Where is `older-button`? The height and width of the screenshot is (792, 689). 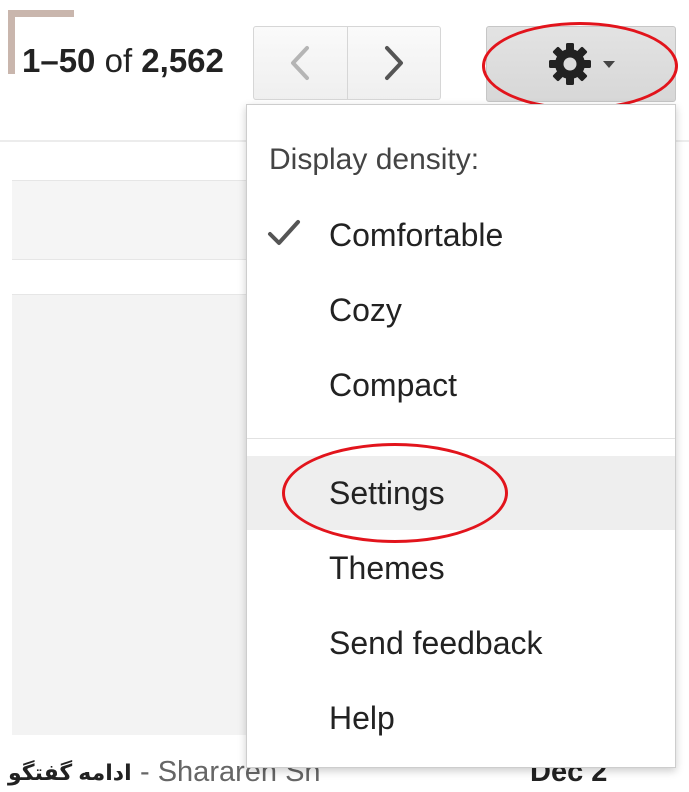
older-button is located at coordinates (393, 63).